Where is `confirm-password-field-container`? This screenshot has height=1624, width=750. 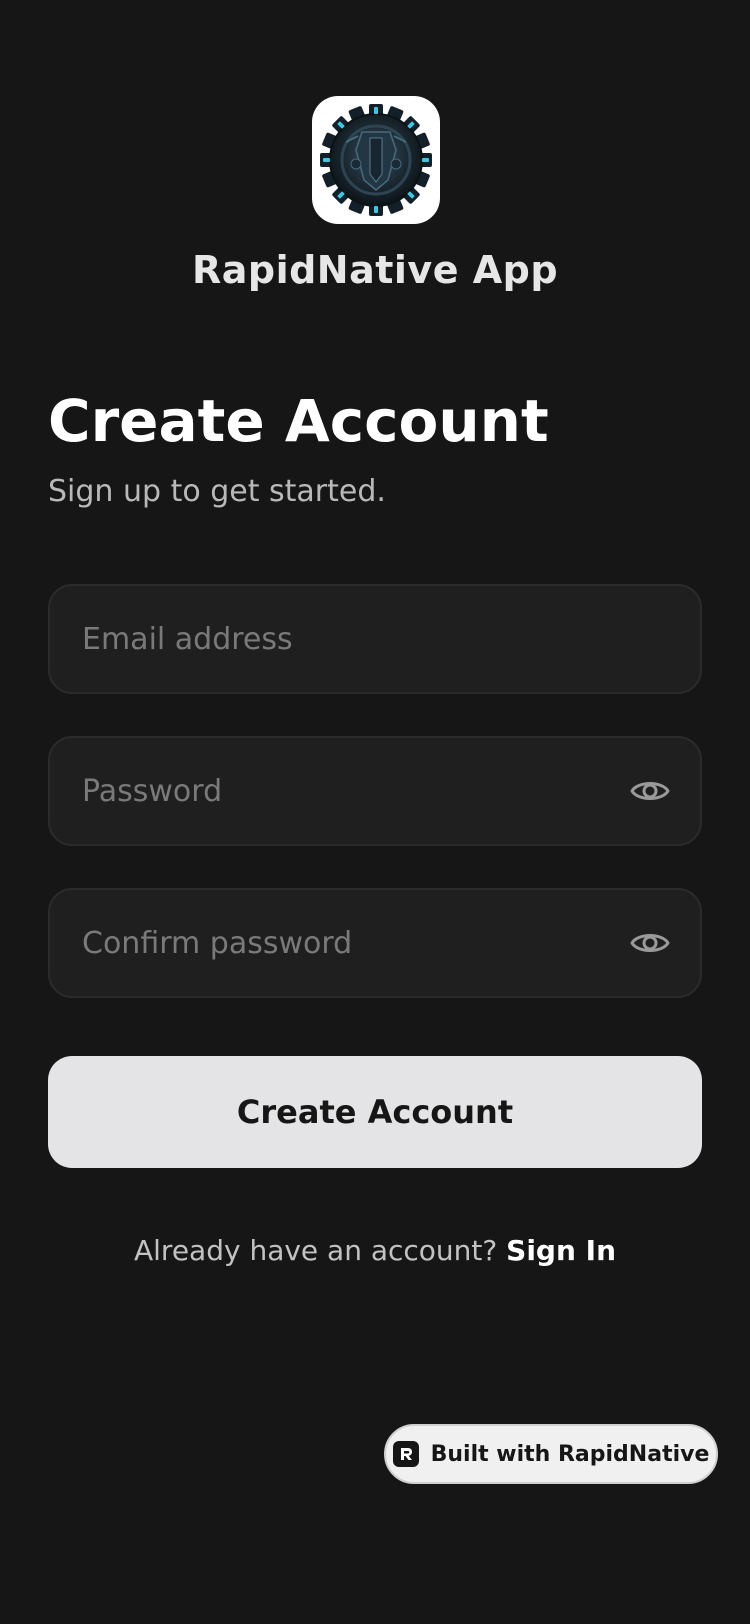 confirm-password-field-container is located at coordinates (375, 943).